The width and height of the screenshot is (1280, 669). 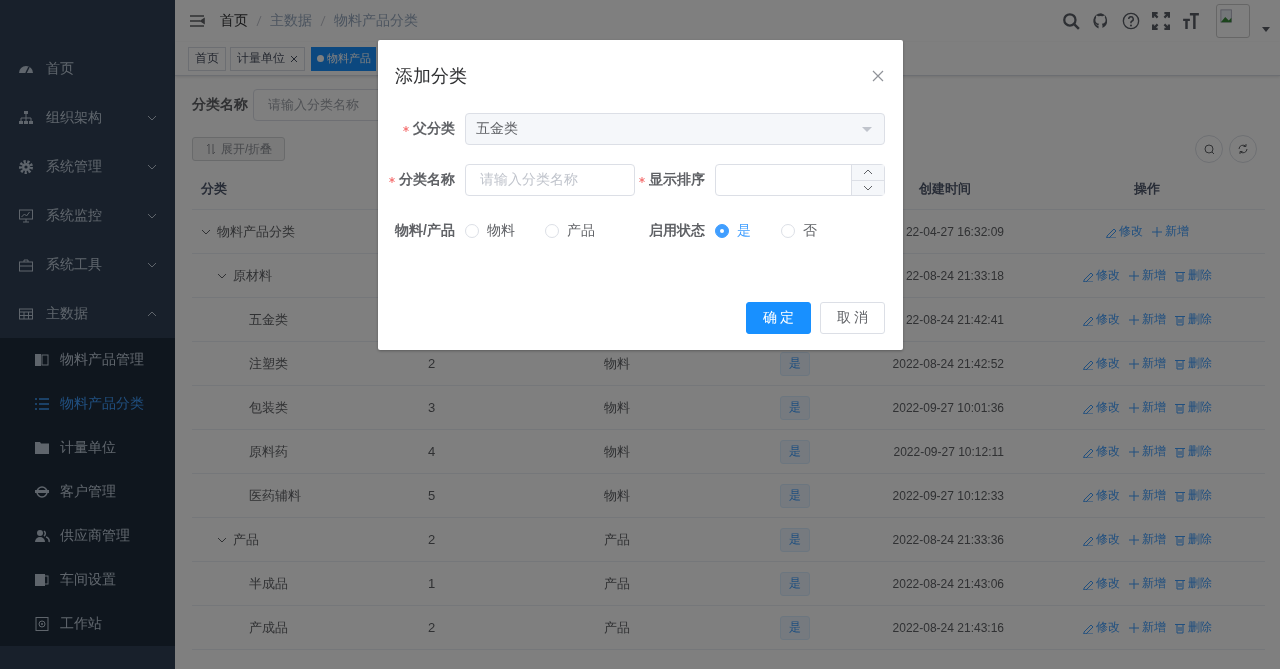 What do you see at coordinates (431, 76) in the screenshot?
I see `dialog-title: 添加分类` at bounding box center [431, 76].